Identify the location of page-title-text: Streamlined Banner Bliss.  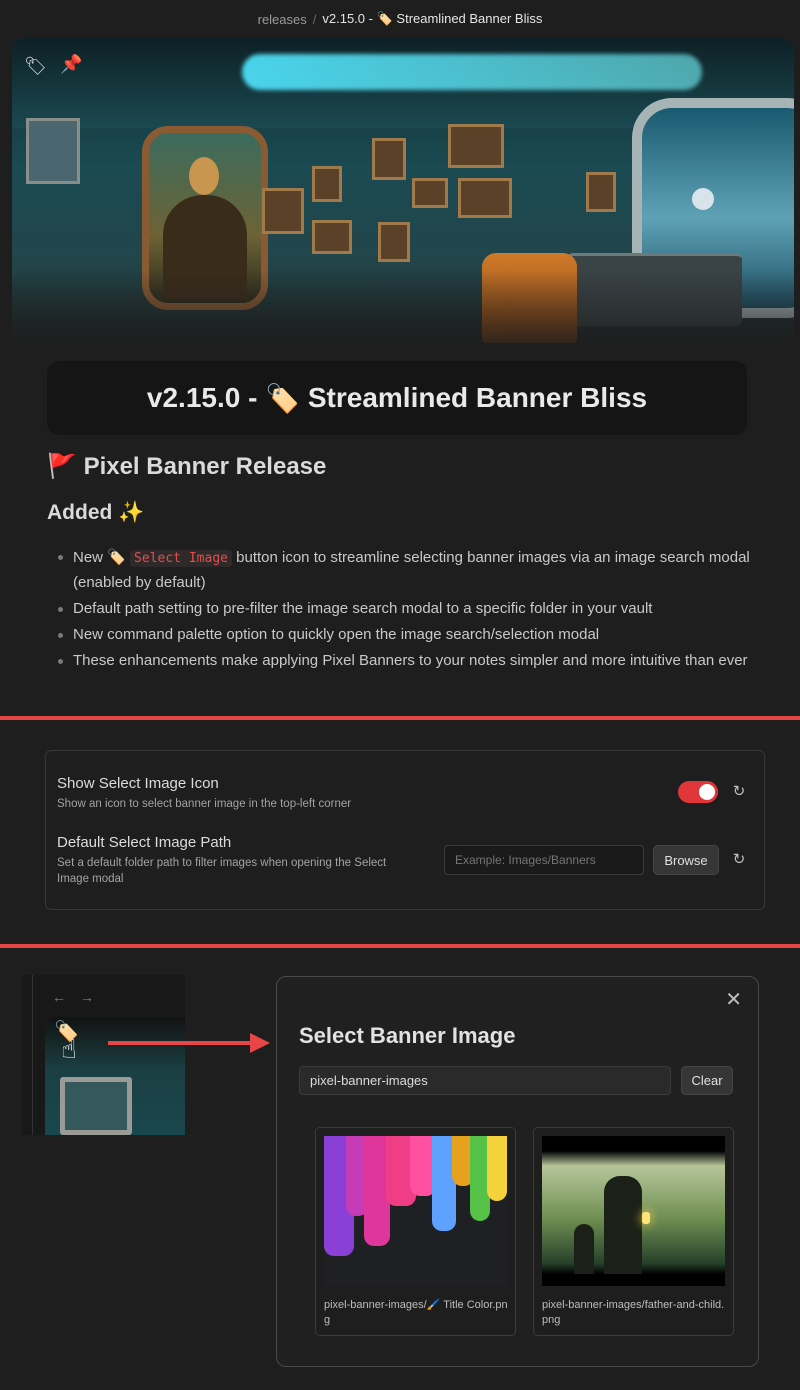
(477, 397).